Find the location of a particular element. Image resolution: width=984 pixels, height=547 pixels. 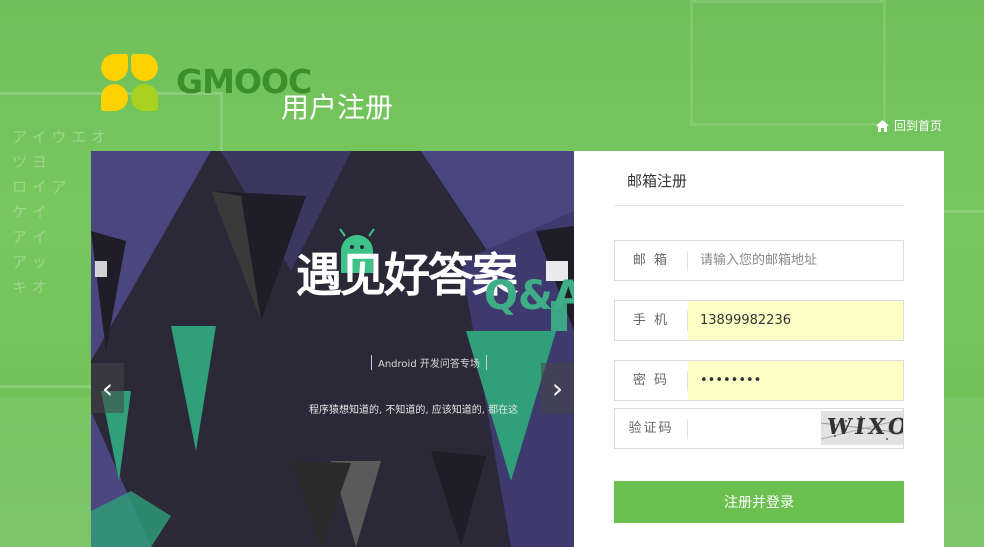

banner-subtitle: Android 开发问答专场 is located at coordinates (429, 362).